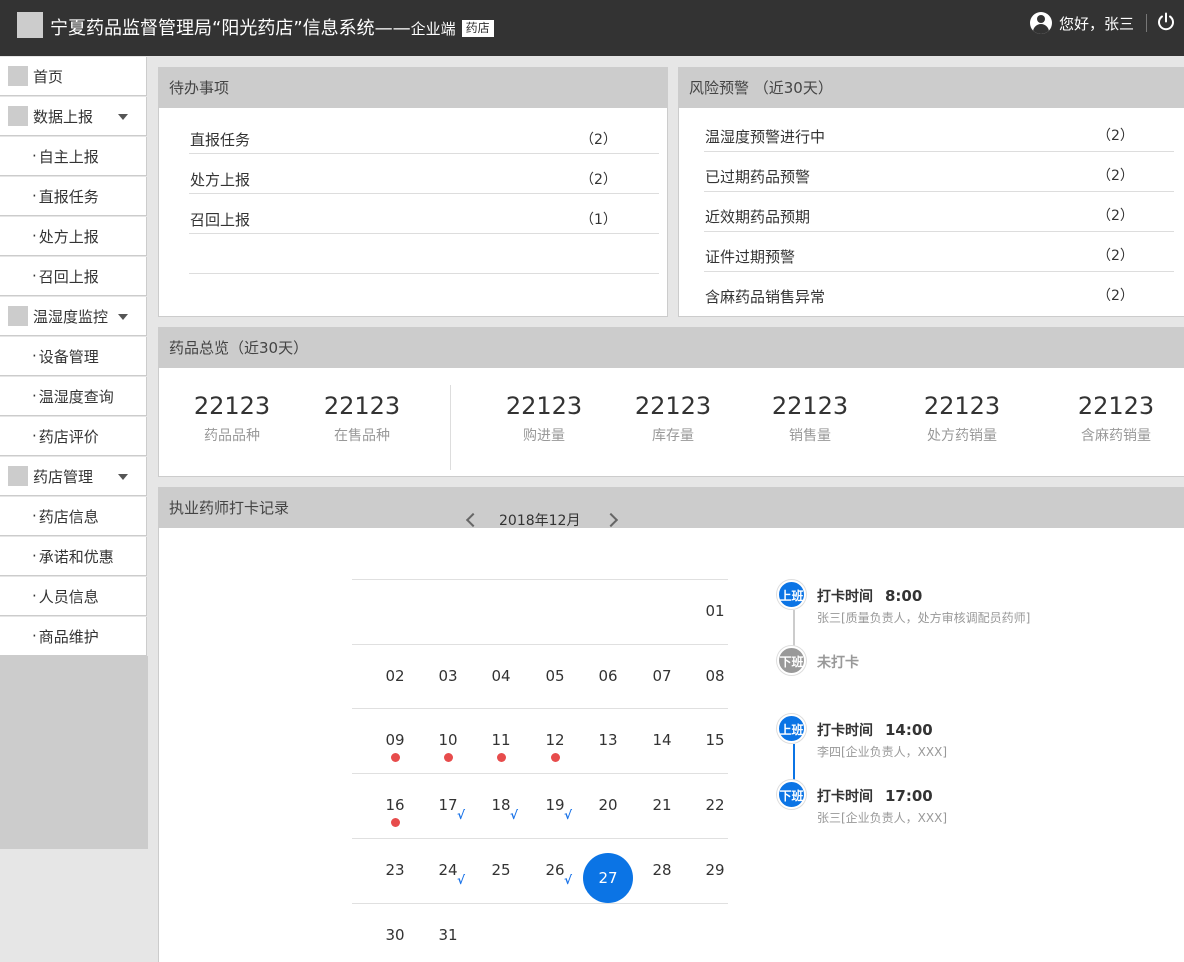 This screenshot has height=962, width=1184. I want to click on overview-stat: 22123 销售量, so click(810, 418).